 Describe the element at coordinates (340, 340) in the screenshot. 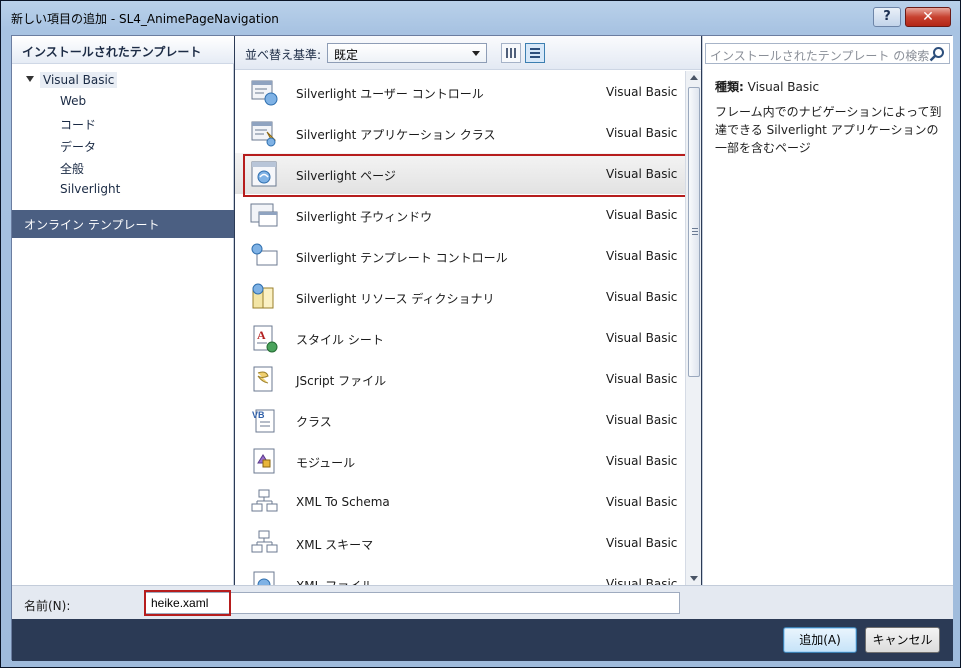

I see `template-name: スタイル シート` at that location.